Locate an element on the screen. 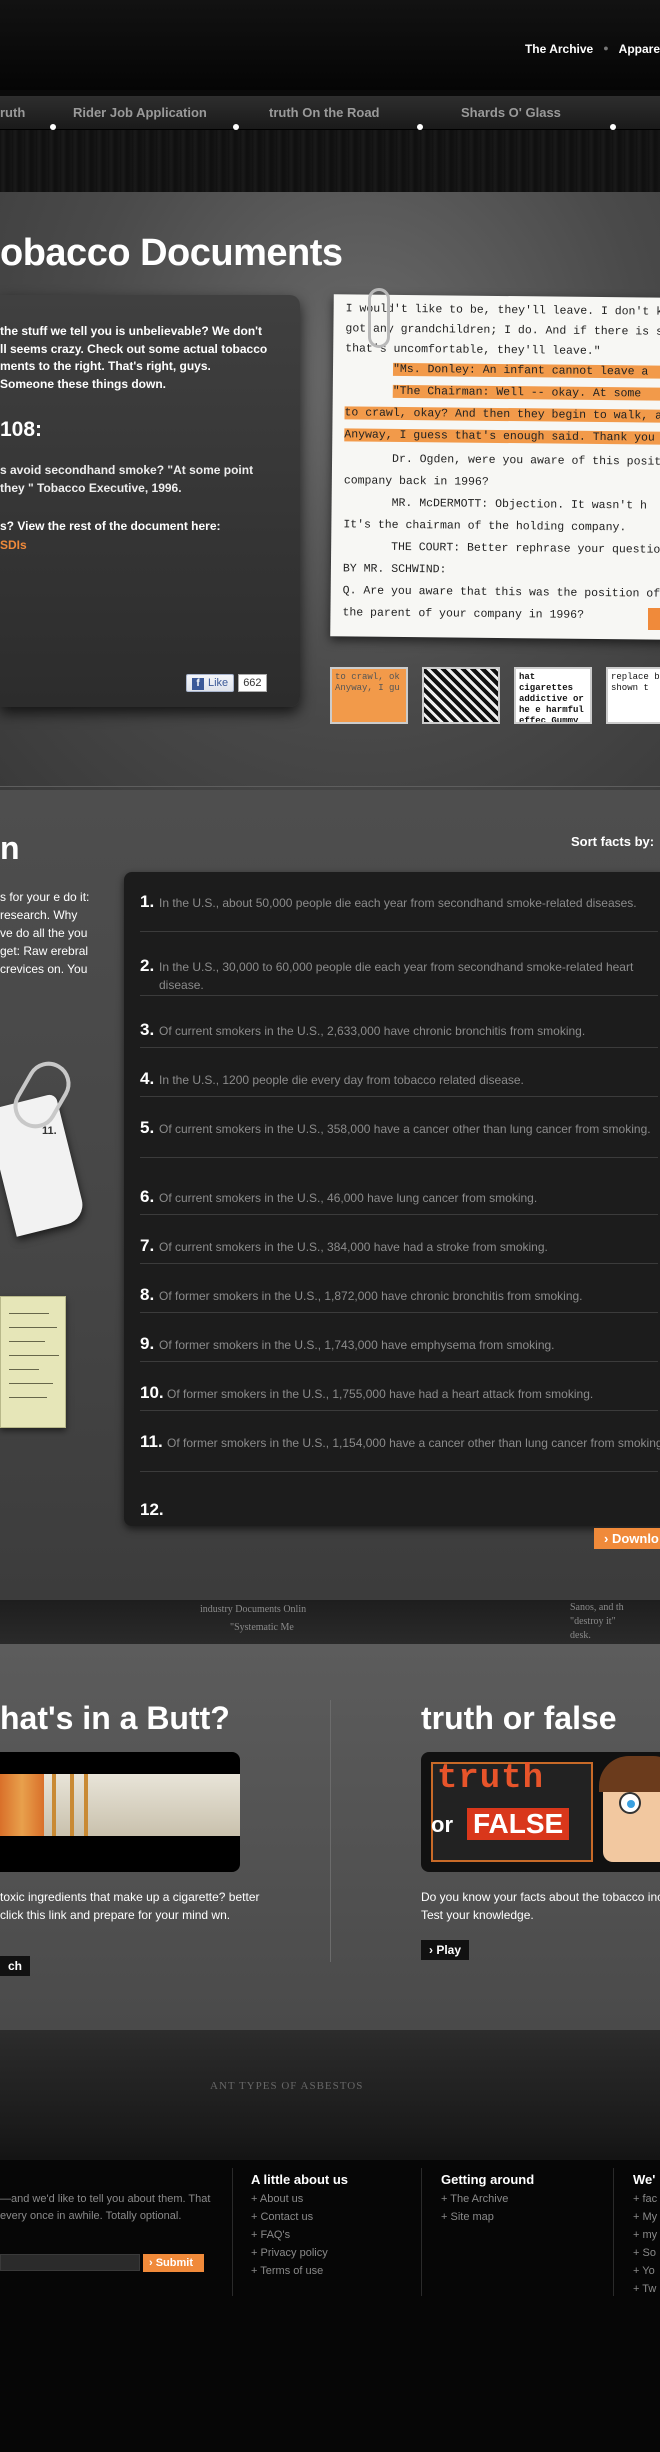 The height and width of the screenshot is (2452, 660). fact-number: 2. is located at coordinates (147, 965).